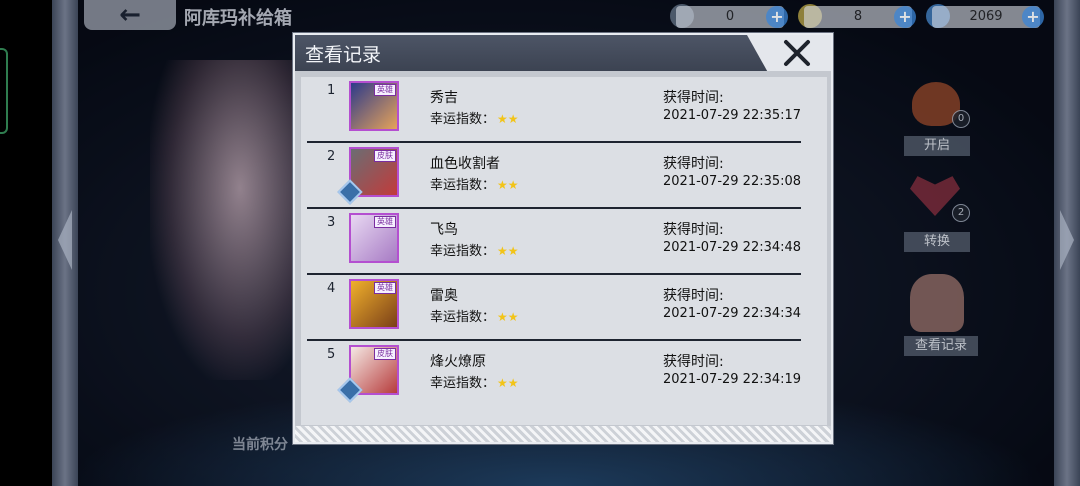 This screenshot has height=486, width=1080. Describe the element at coordinates (732, 247) in the screenshot. I see `obtained-time-value: 2021-07-29 22:34:48` at that location.